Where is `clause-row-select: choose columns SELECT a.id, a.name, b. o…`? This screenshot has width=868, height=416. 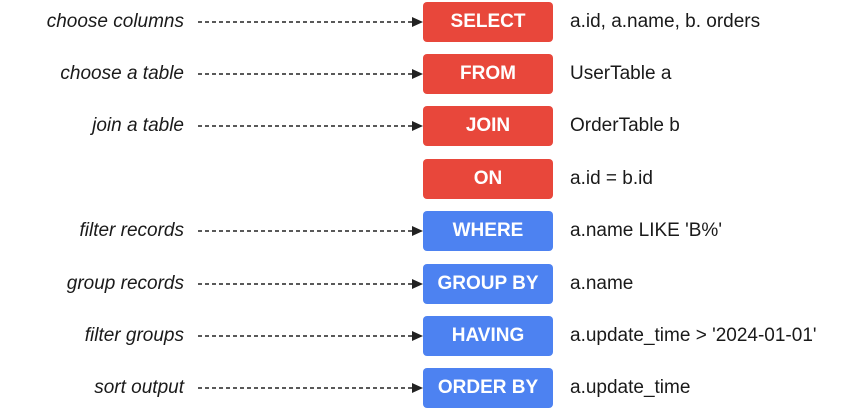 clause-row-select: choose columns SELECT a.id, a.name, b. o… is located at coordinates (434, 22).